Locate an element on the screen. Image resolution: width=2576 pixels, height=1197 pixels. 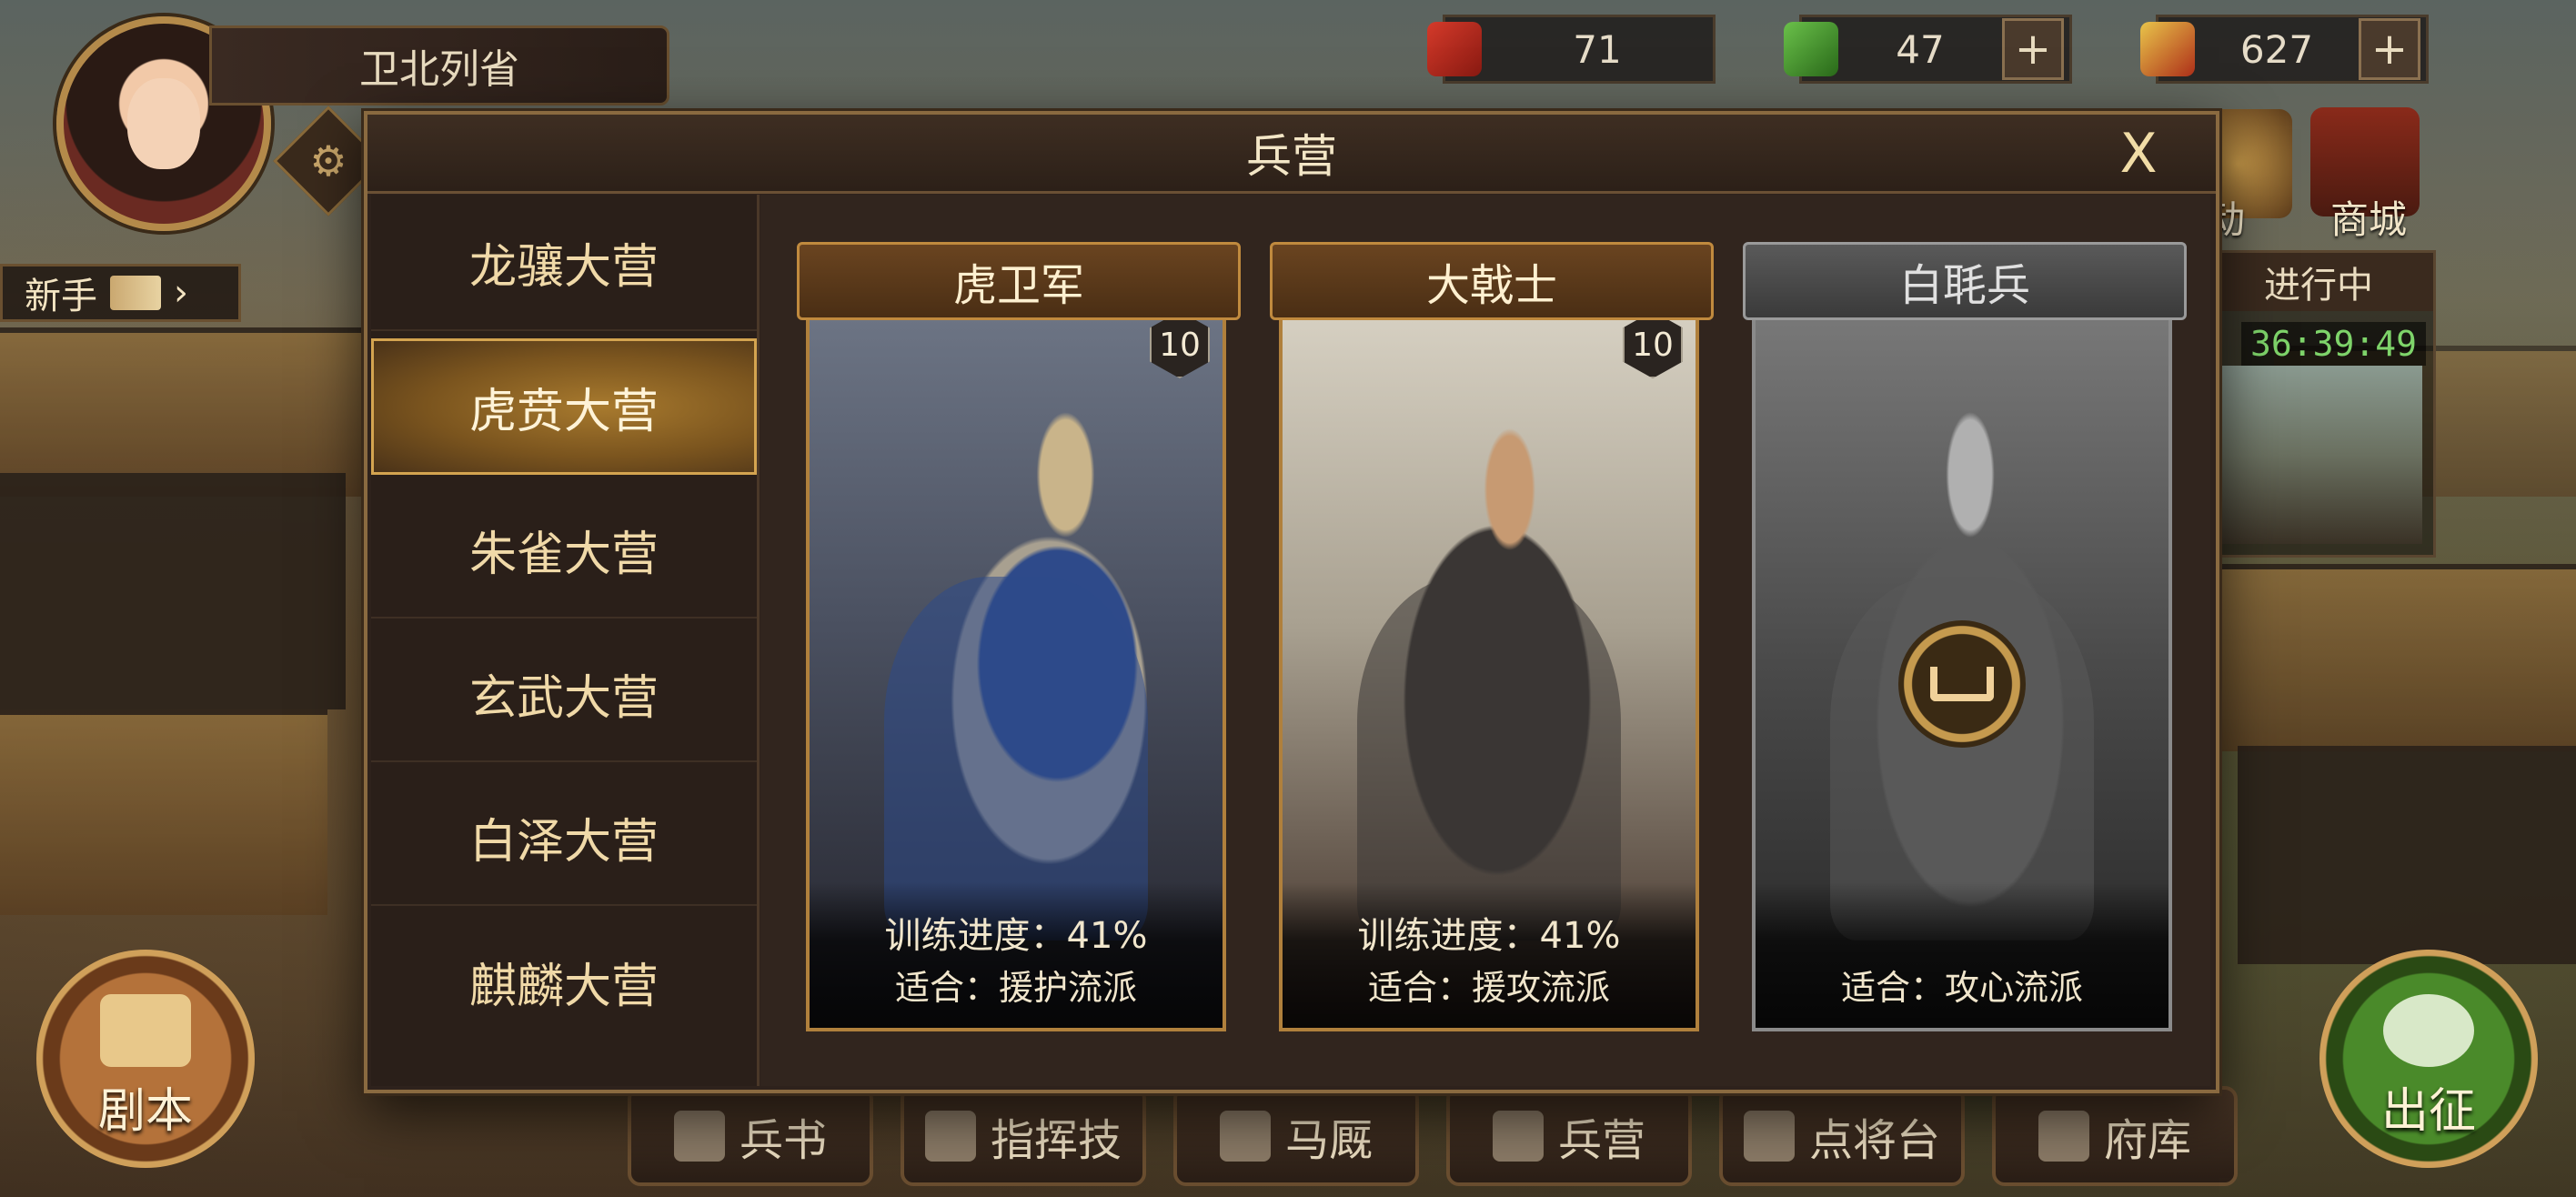
horn-icon is located at coordinates (2428, 1030).